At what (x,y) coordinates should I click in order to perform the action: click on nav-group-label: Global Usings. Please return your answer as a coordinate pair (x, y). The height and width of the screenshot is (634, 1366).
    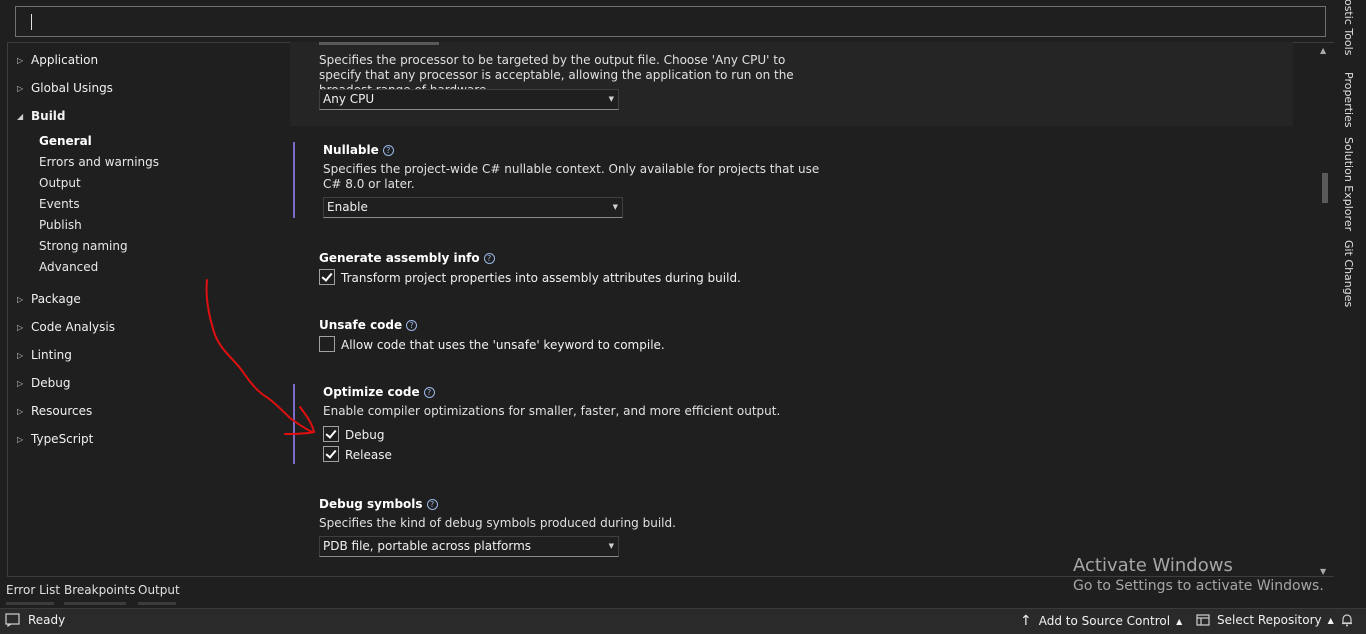
    Looking at the image, I should click on (72, 88).